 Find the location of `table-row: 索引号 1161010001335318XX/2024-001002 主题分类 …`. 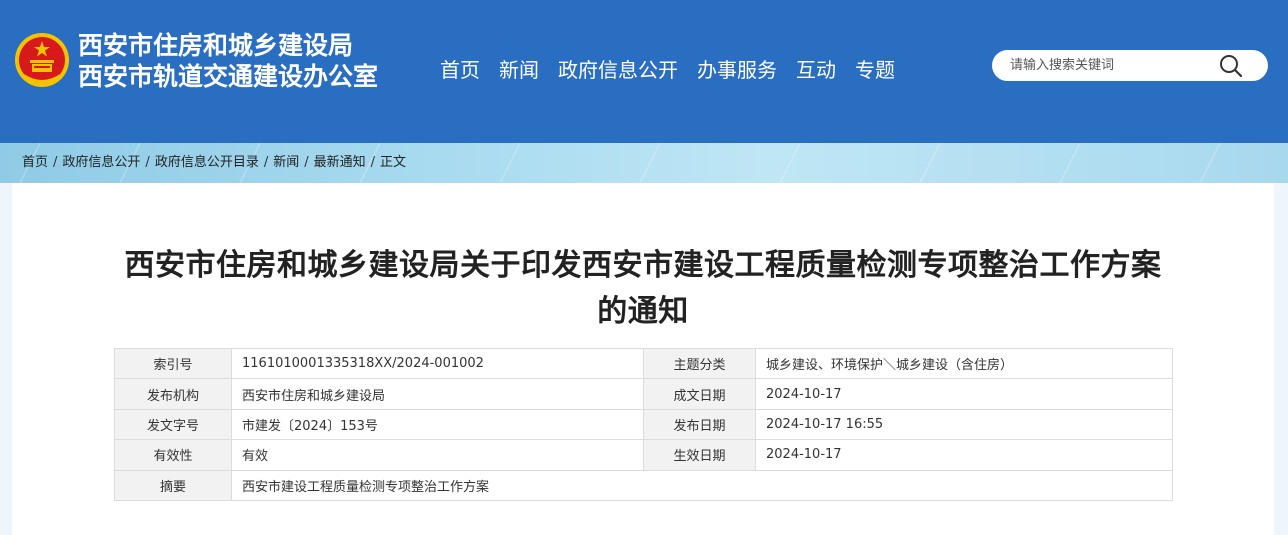

table-row: 索引号 1161010001335318XX/2024-001002 主题分类 … is located at coordinates (643, 363).